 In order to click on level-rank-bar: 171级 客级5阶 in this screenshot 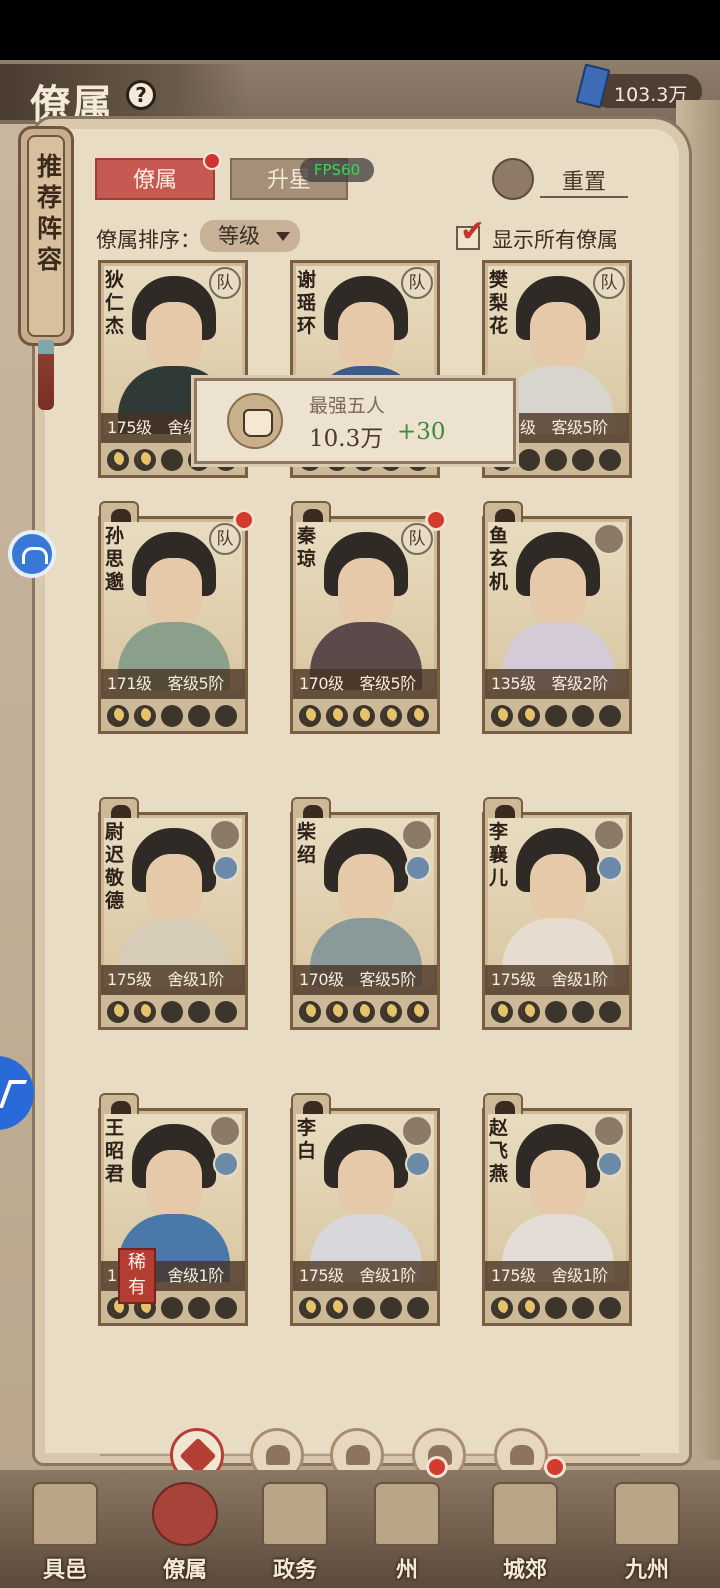, I will do `click(173, 684)`.